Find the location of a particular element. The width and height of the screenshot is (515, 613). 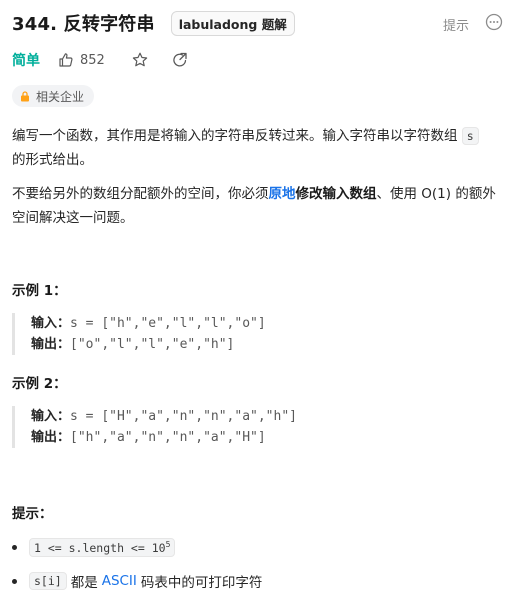

more-circle-icon is located at coordinates (494, 22).